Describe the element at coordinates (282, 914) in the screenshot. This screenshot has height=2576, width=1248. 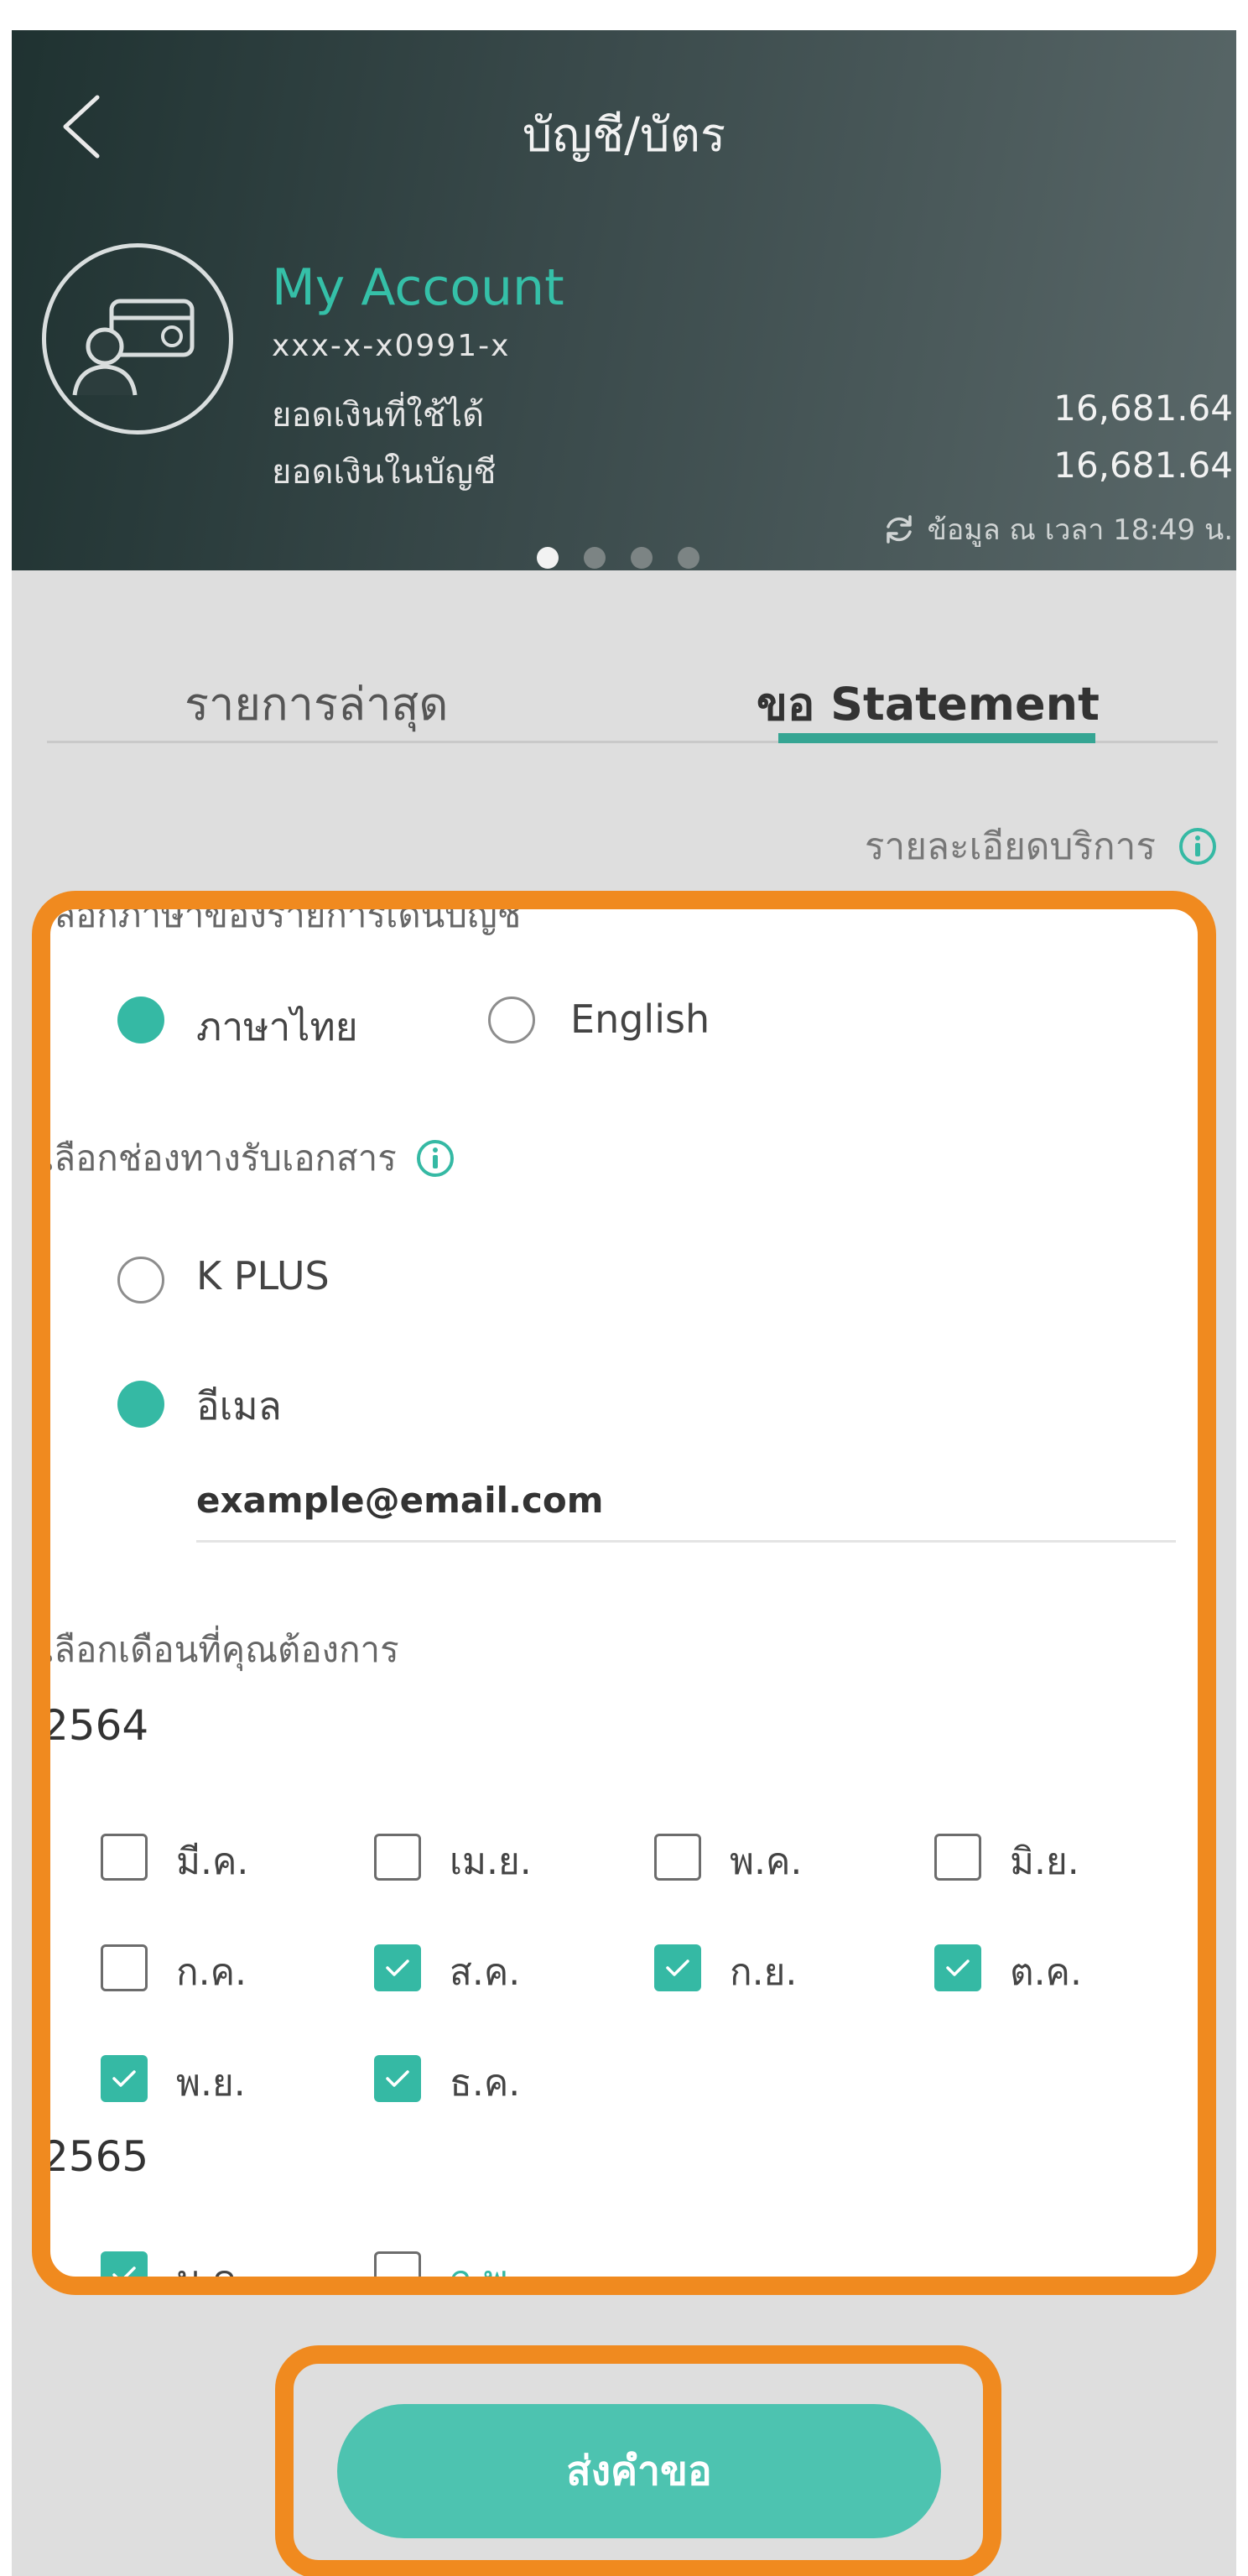
I see `language-section-label: เลือกภาษาของรายการเดินบัญชี` at that location.